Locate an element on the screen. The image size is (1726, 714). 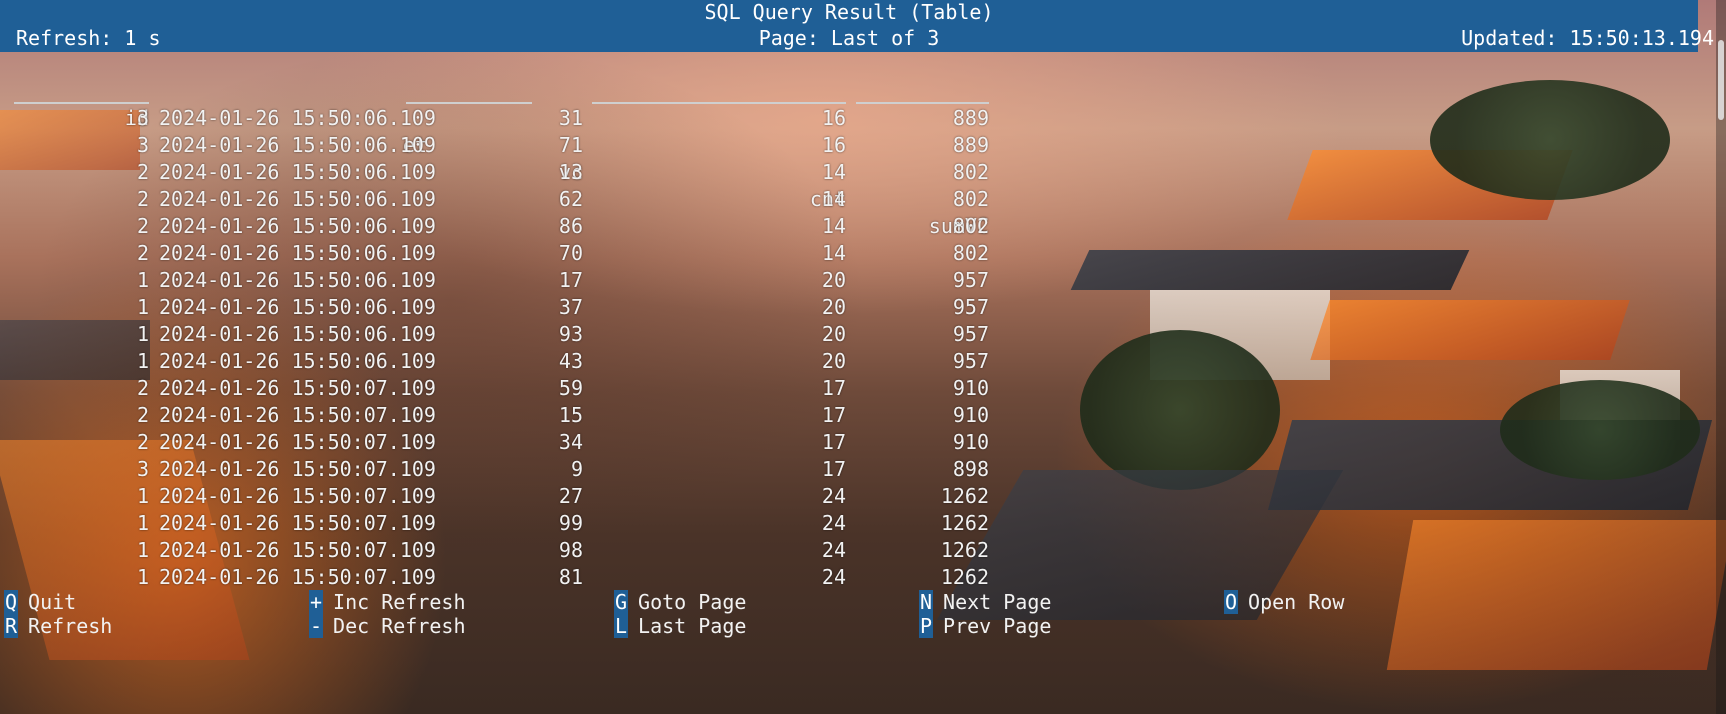
cell-vc: 34 is located at coordinates (570, 442).